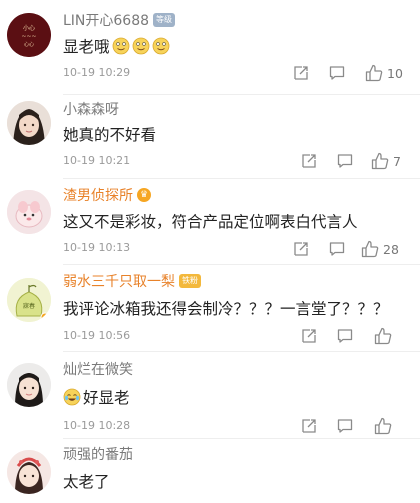 This screenshot has width=420, height=503. I want to click on level-badge: 等级, so click(164, 20).